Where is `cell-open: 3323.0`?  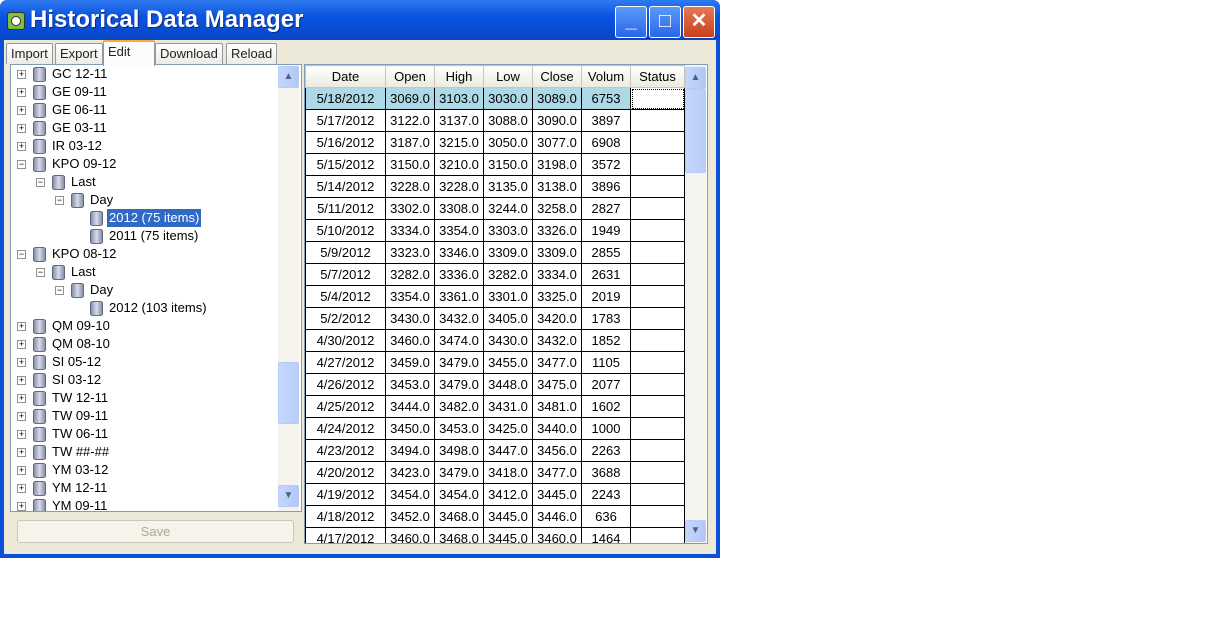
cell-open: 3323.0 is located at coordinates (410, 252).